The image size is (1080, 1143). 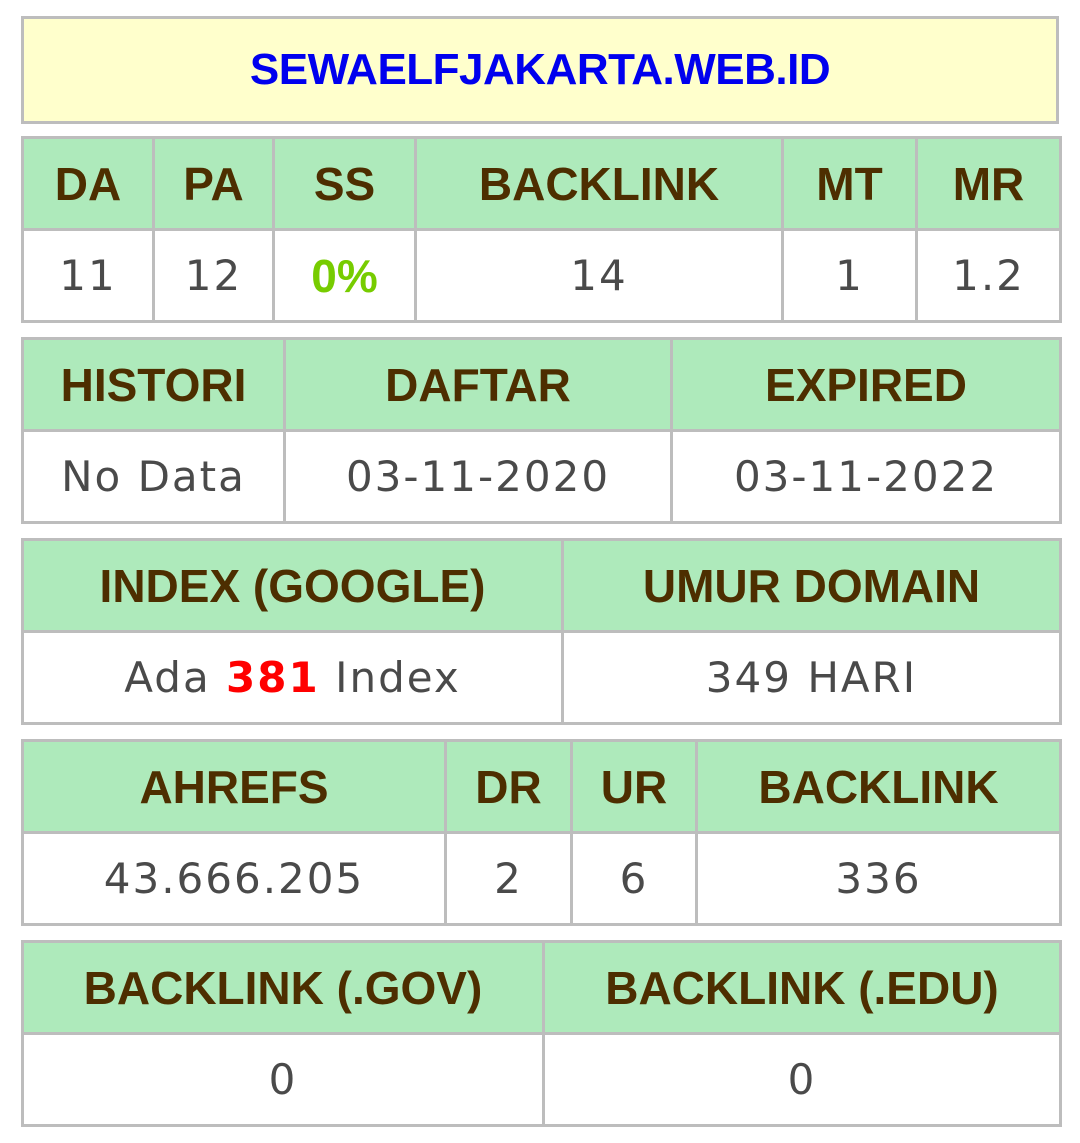 I want to click on history-header-row: HISTORI DAFTAR EXPIRED, so click(x=541, y=384).